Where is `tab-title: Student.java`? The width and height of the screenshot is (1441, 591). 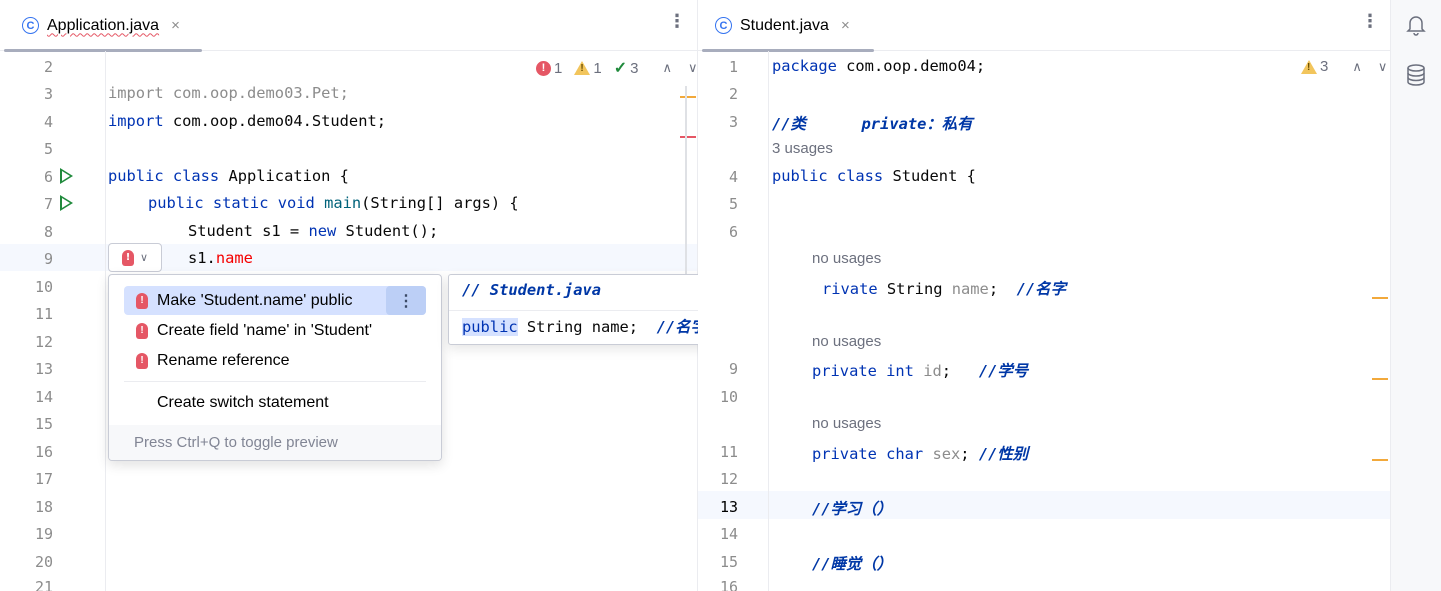
tab-title: Student.java is located at coordinates (784, 25).